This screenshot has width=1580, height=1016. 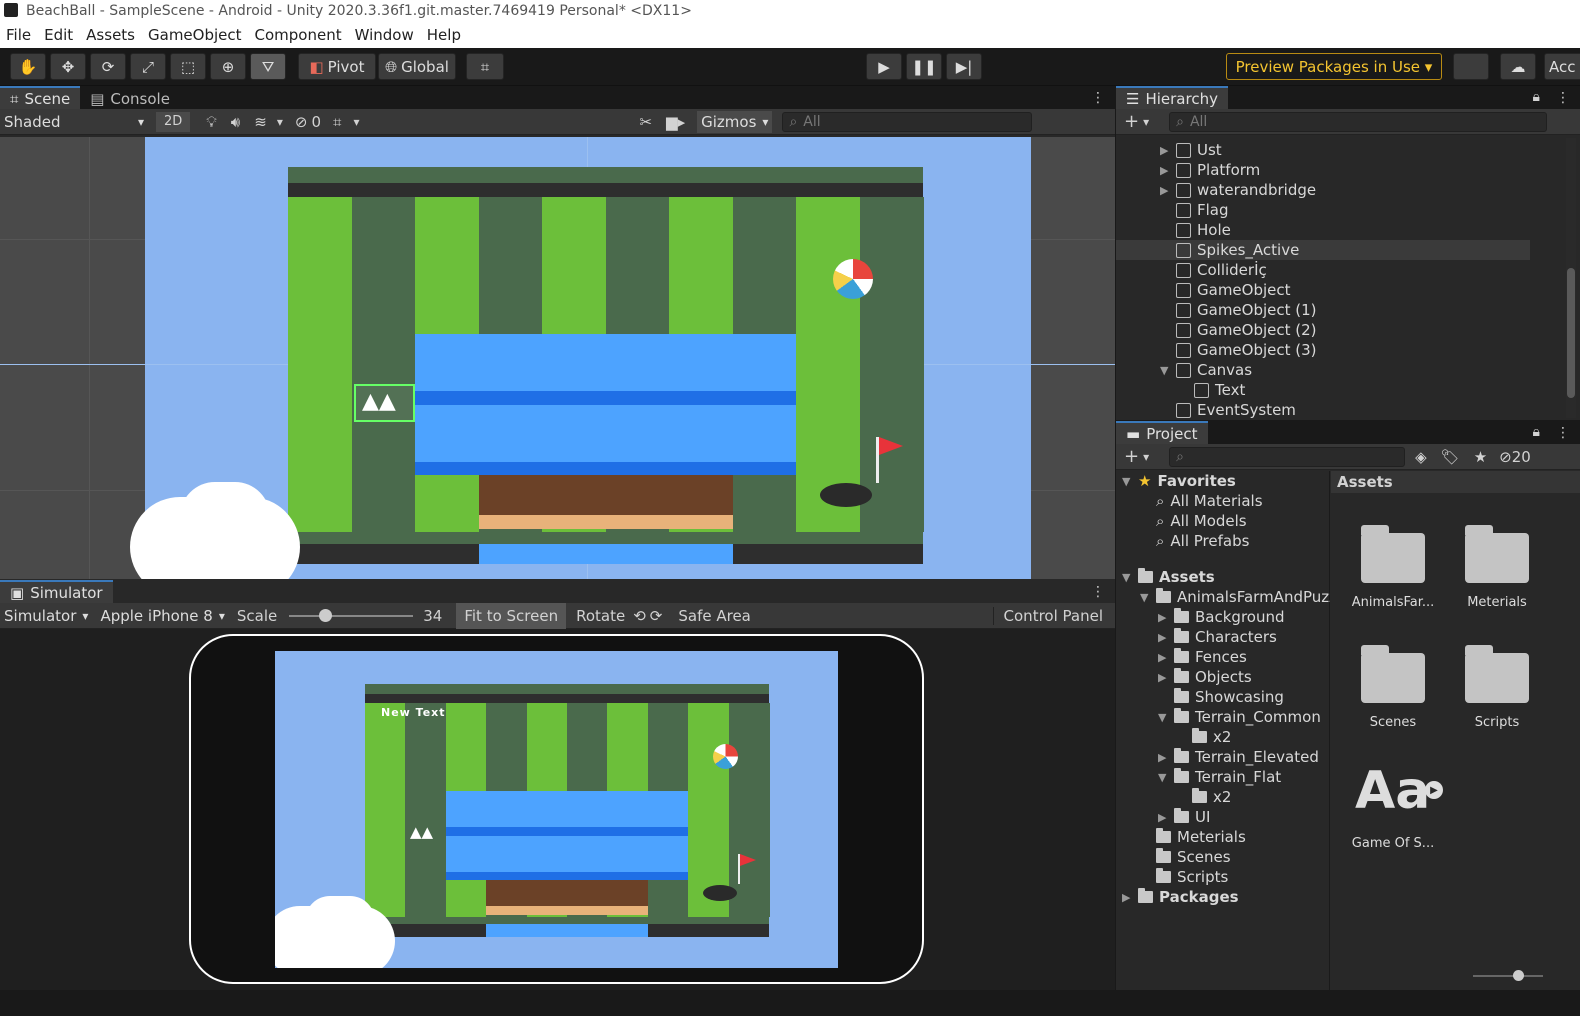 I want to click on menu-help: Help, so click(x=444, y=35).